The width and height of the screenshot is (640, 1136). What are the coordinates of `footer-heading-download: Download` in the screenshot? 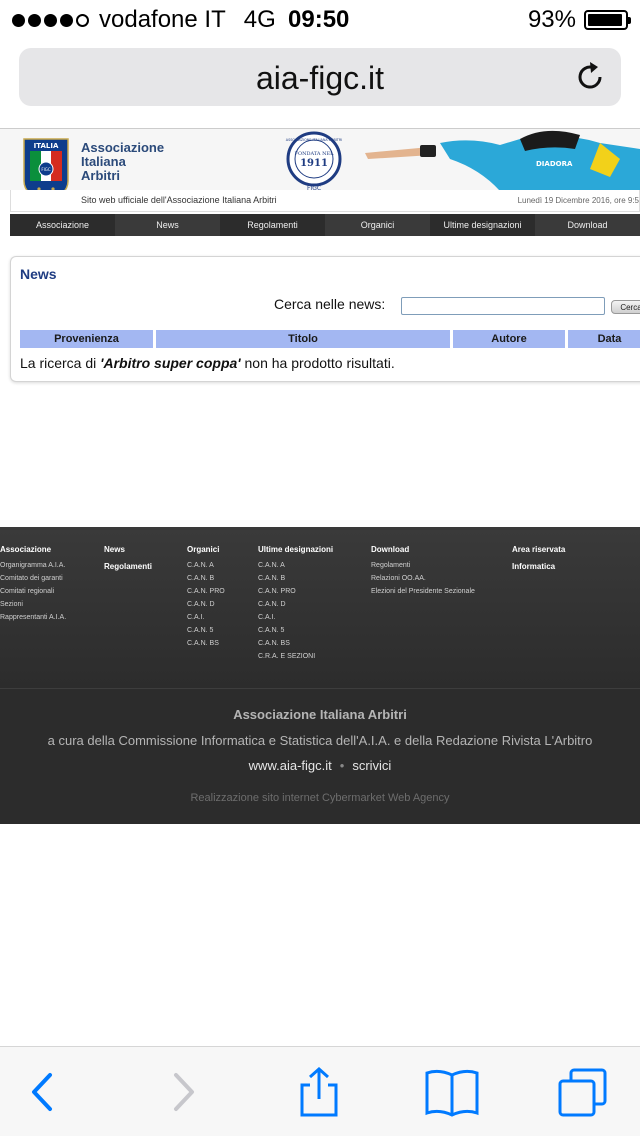 It's located at (423, 549).